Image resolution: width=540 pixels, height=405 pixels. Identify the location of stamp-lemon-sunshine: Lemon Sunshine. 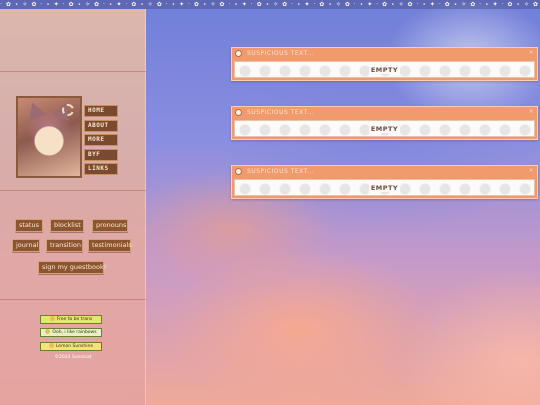
(71, 346).